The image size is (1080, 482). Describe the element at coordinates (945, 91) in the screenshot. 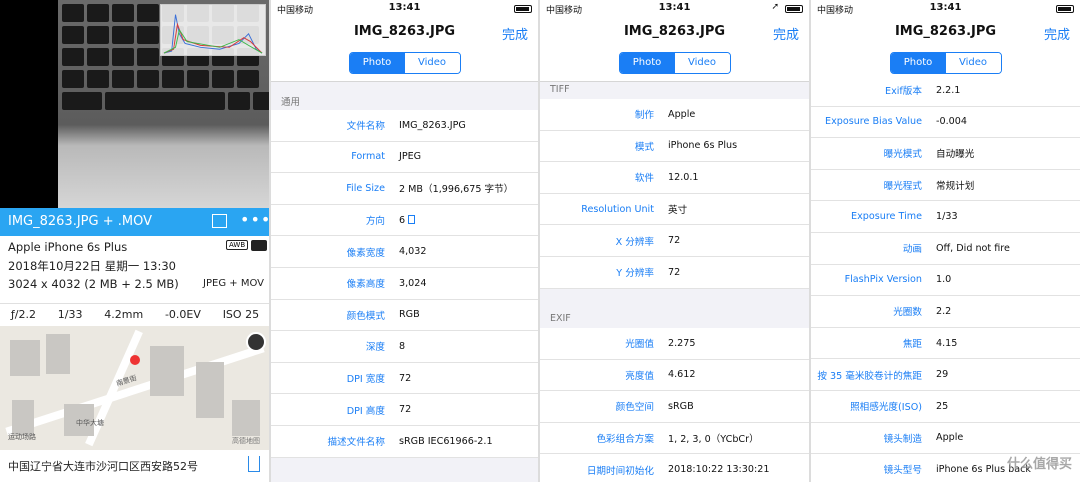

I see `table-row: Exif版本 2.2.1` at that location.